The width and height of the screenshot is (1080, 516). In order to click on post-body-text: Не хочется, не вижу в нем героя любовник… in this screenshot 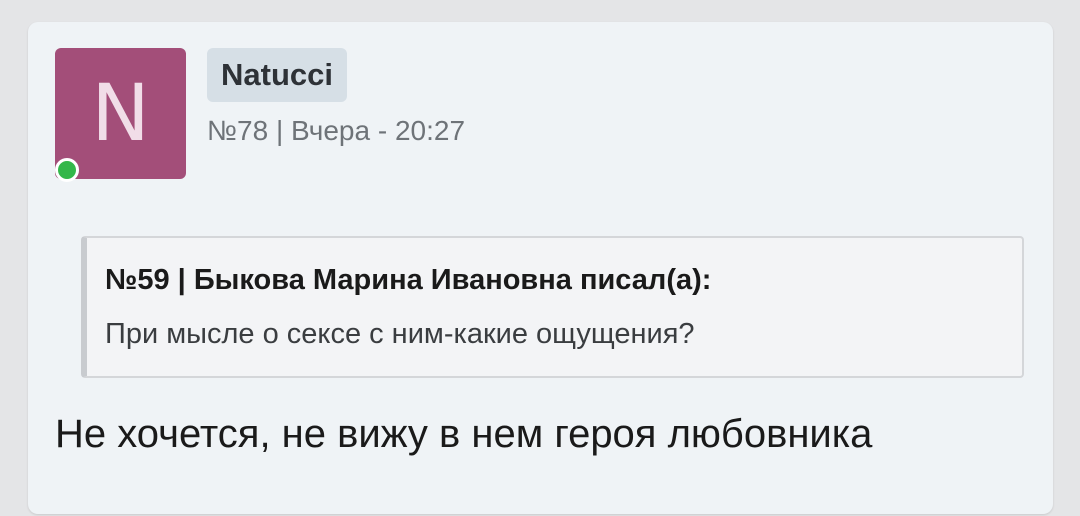, I will do `click(464, 434)`.